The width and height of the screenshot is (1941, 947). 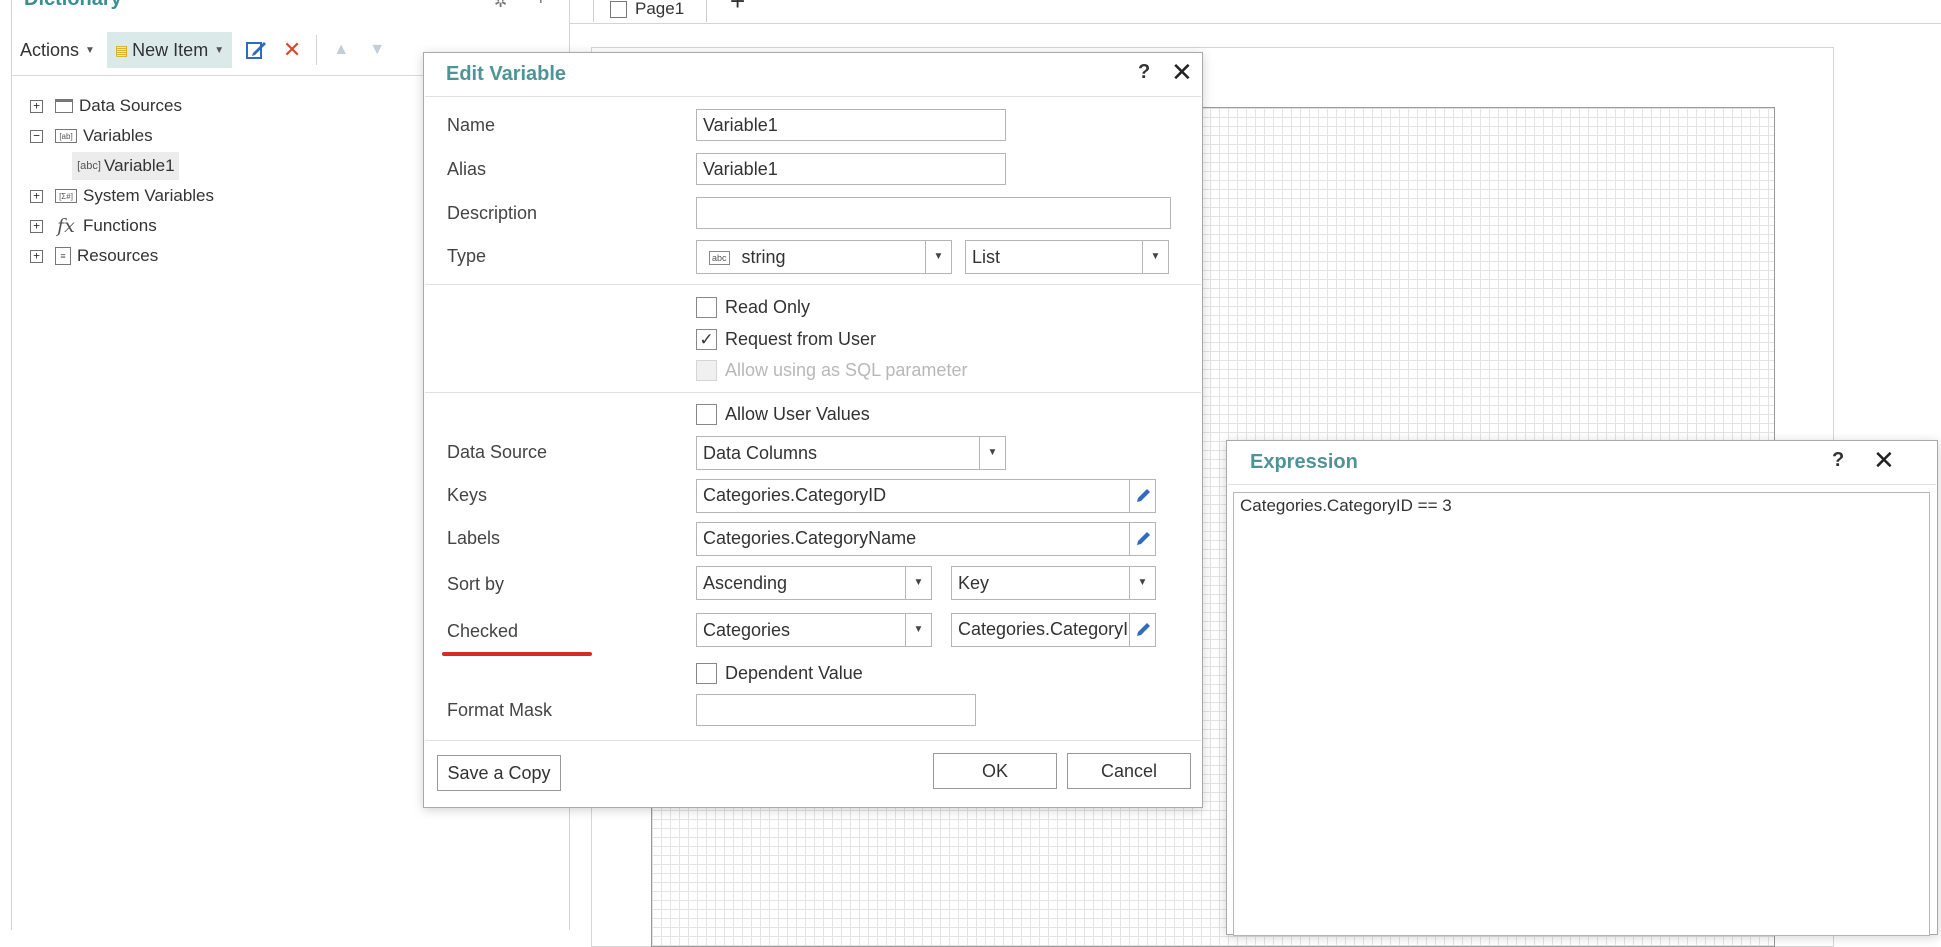 What do you see at coordinates (169, 50) in the screenshot?
I see `new-item-button: ▤ New Item ▼` at bounding box center [169, 50].